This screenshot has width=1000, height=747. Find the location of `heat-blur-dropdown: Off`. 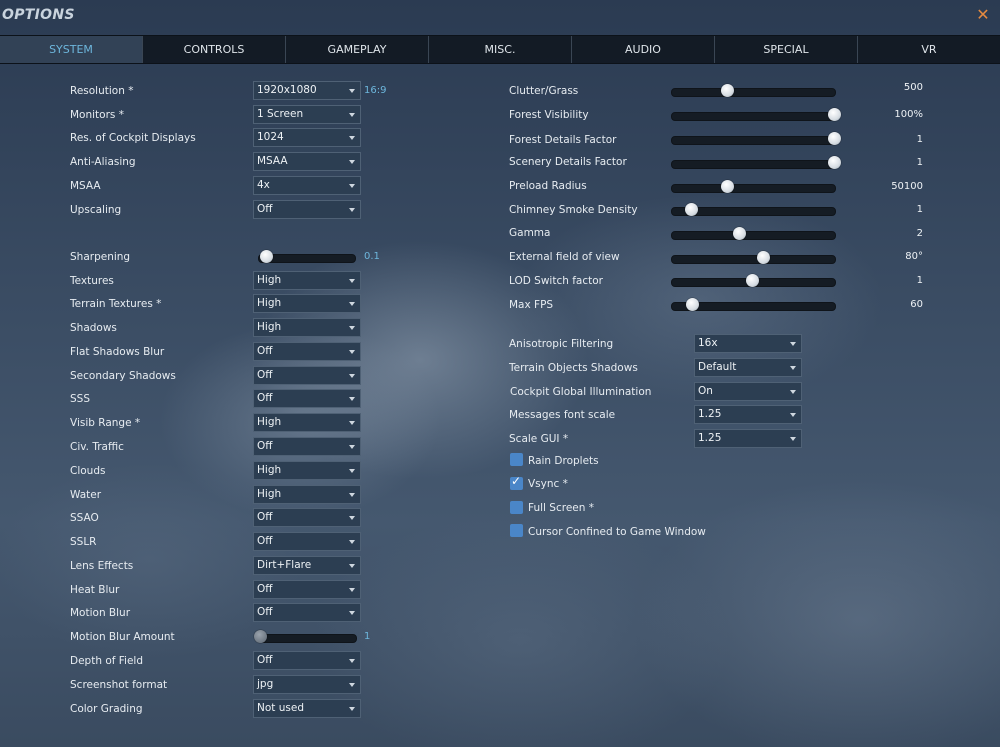

heat-blur-dropdown: Off is located at coordinates (307, 589).